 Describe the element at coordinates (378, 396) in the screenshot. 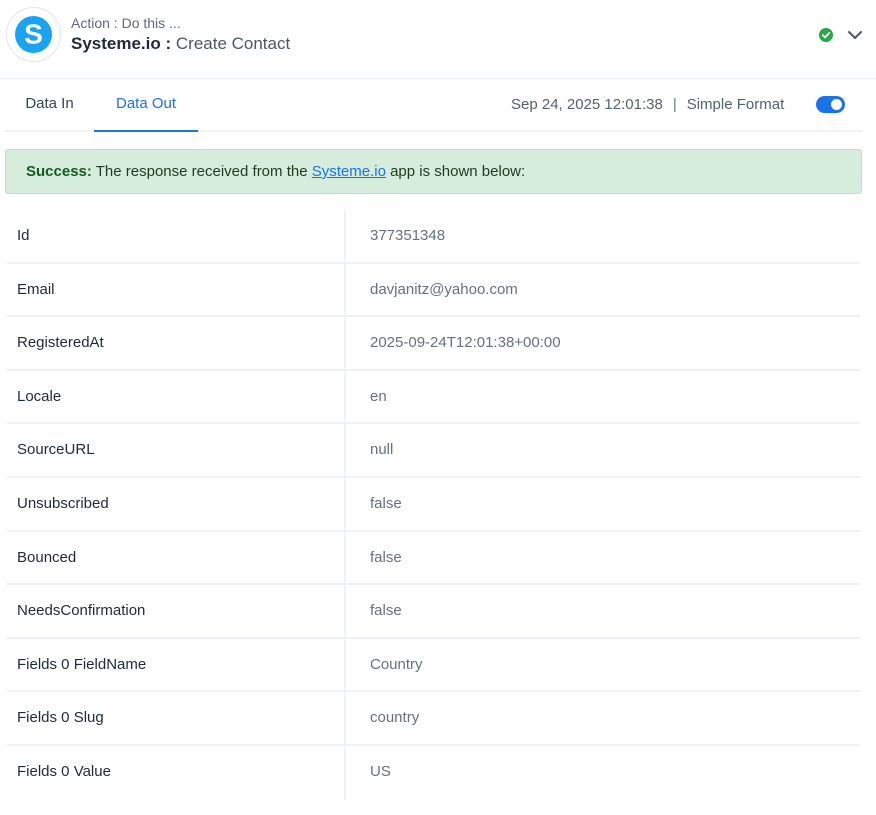

I see `field-value: en` at that location.